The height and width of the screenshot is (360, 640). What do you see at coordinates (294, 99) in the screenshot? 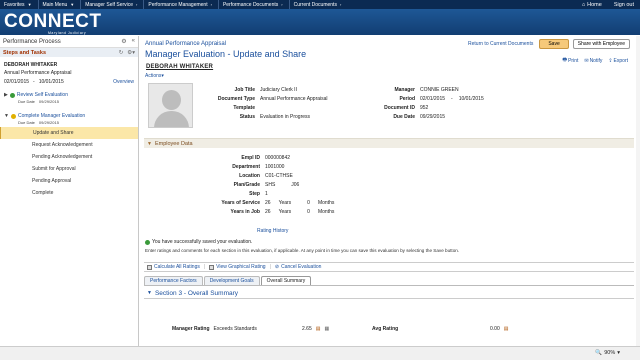
I see `value: Annual Performance Appraisal` at bounding box center [294, 99].